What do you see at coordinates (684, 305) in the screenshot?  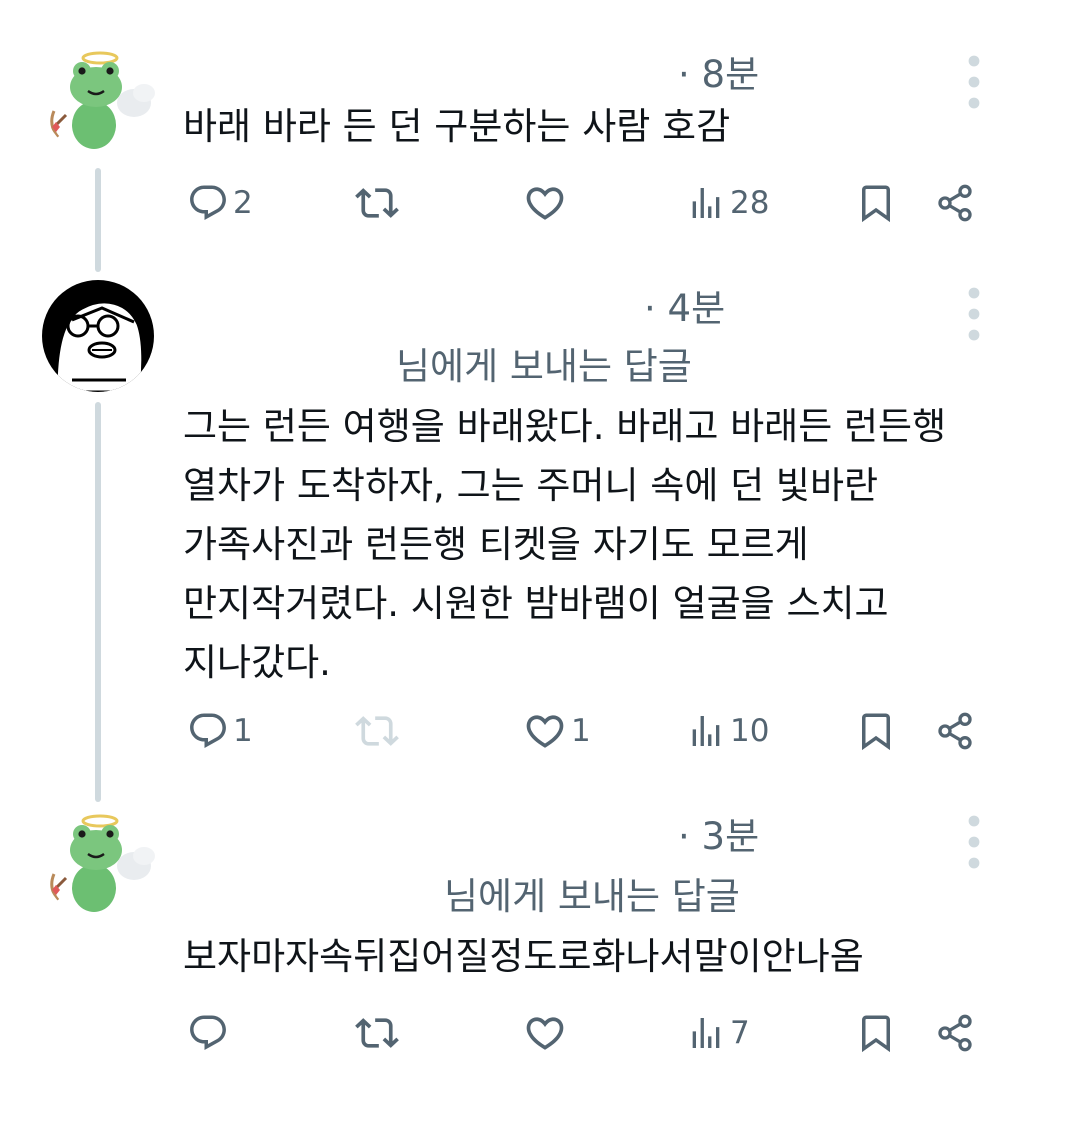 I see `tweet-timestamp: · 4분` at bounding box center [684, 305].